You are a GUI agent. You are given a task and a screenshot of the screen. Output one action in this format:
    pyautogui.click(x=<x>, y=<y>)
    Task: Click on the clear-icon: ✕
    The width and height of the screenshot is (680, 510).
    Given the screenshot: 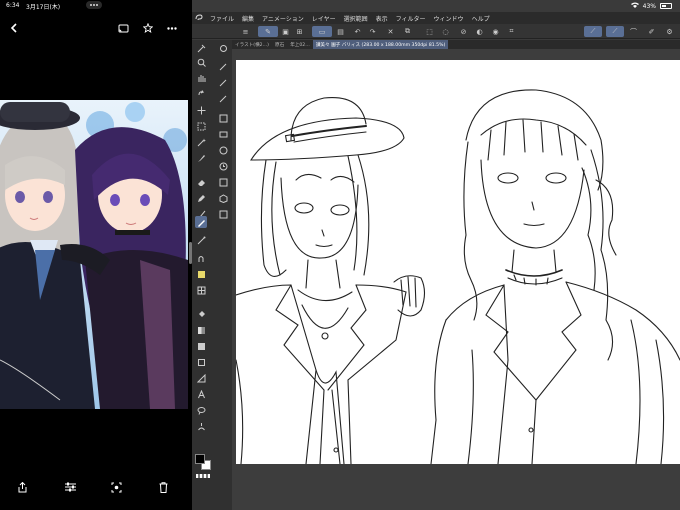 What is the action you would take?
    pyautogui.click(x=390, y=31)
    